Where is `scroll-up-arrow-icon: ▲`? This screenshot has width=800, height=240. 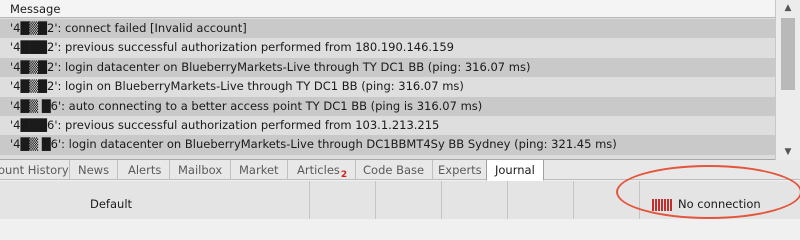
scroll-up-arrow-icon: ▲ is located at coordinates (788, 8).